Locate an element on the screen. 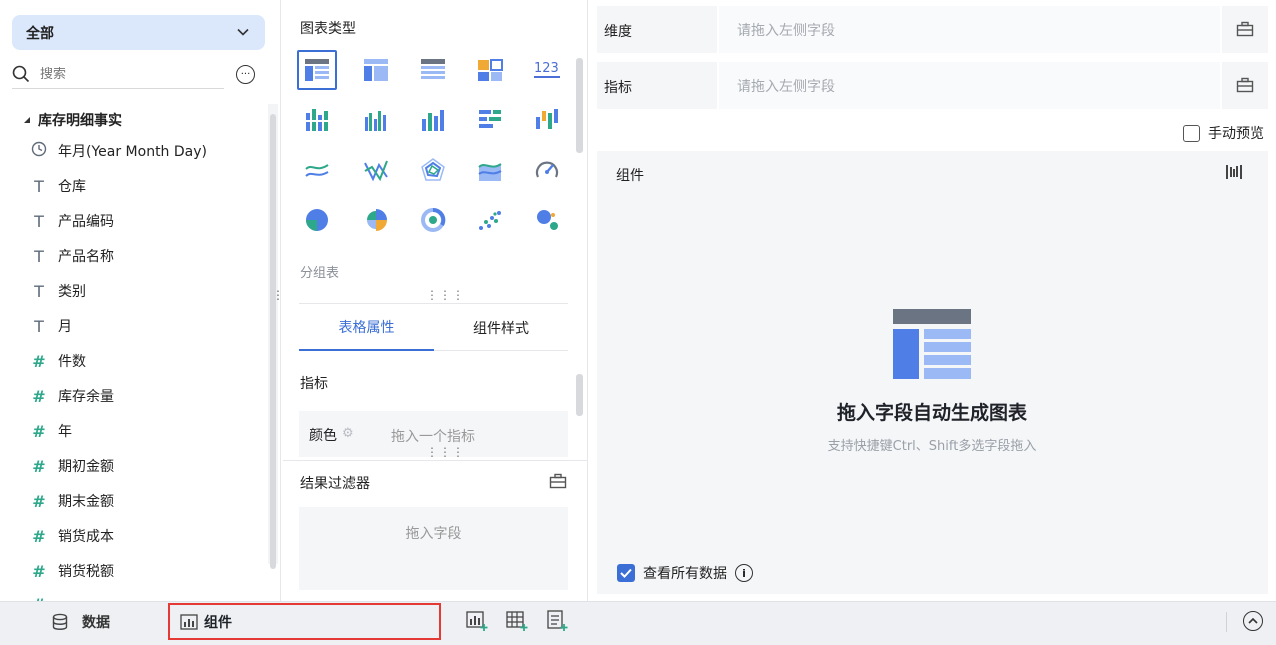 This screenshot has height=645, width=1276. section-resize-handle: ⋮⋮⋮ is located at coordinates (445, 295).